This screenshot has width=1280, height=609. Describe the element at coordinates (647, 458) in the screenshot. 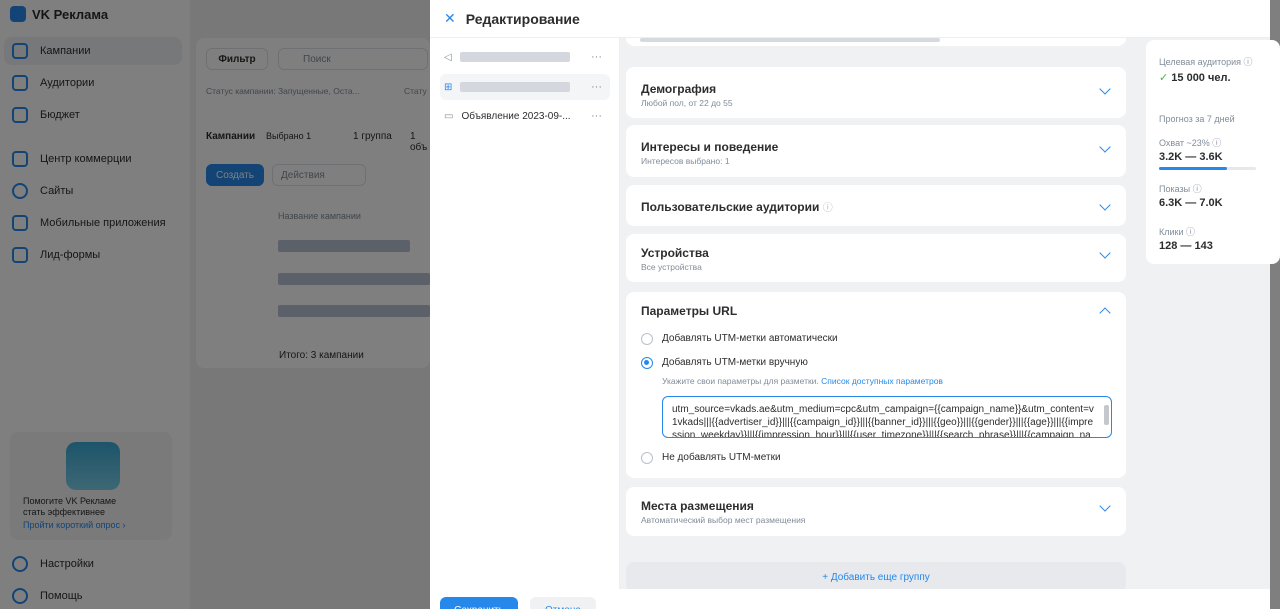

I see `utm-none-radio` at that location.